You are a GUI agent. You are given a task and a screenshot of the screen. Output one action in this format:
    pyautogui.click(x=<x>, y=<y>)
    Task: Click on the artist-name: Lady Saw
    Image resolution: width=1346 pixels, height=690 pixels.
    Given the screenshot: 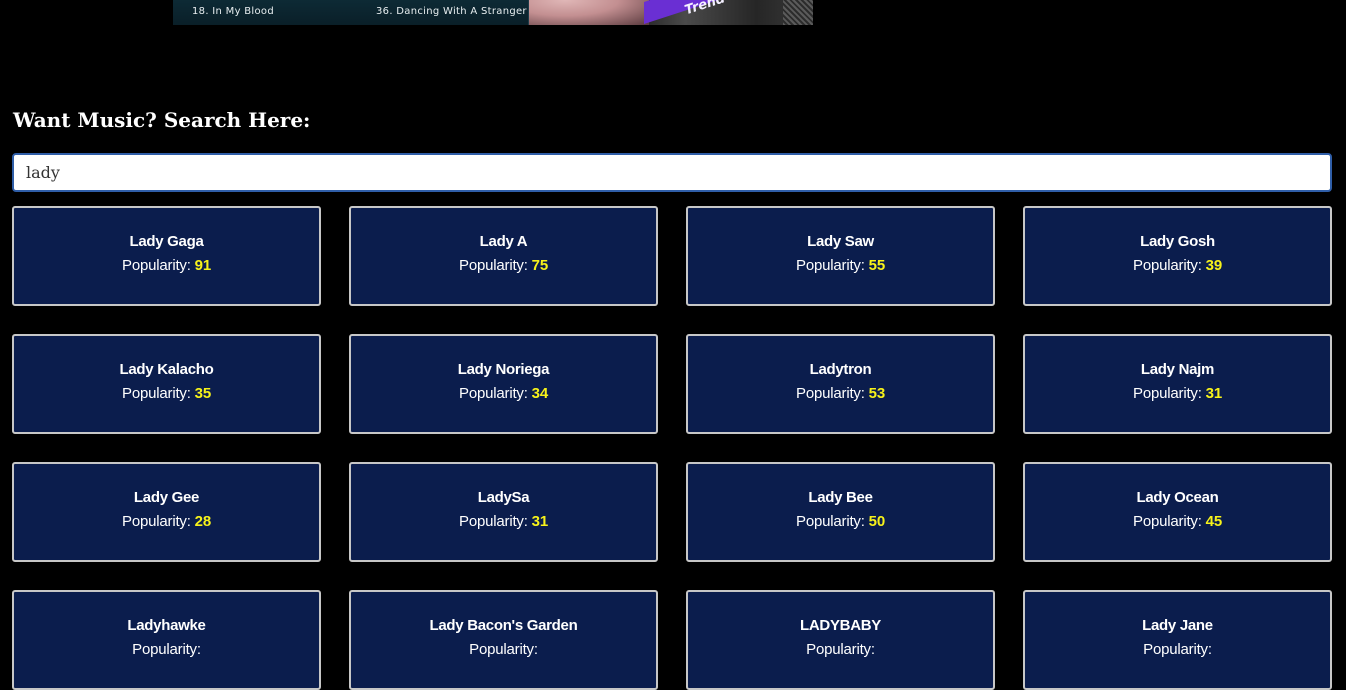 What is the action you would take?
    pyautogui.click(x=840, y=241)
    